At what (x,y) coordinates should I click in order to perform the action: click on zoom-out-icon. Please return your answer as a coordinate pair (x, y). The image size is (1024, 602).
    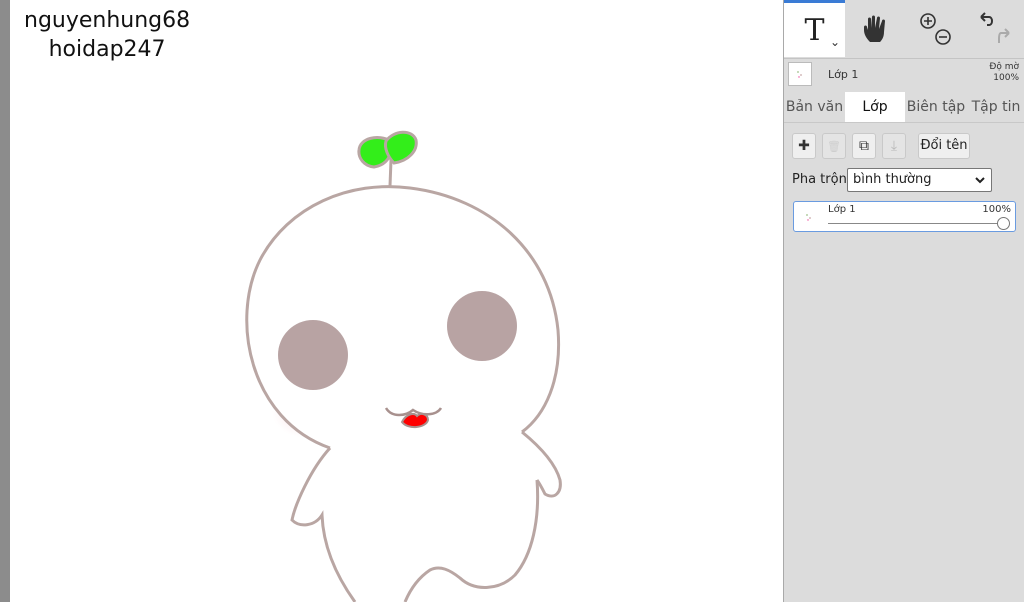
    Looking at the image, I should click on (943, 36).